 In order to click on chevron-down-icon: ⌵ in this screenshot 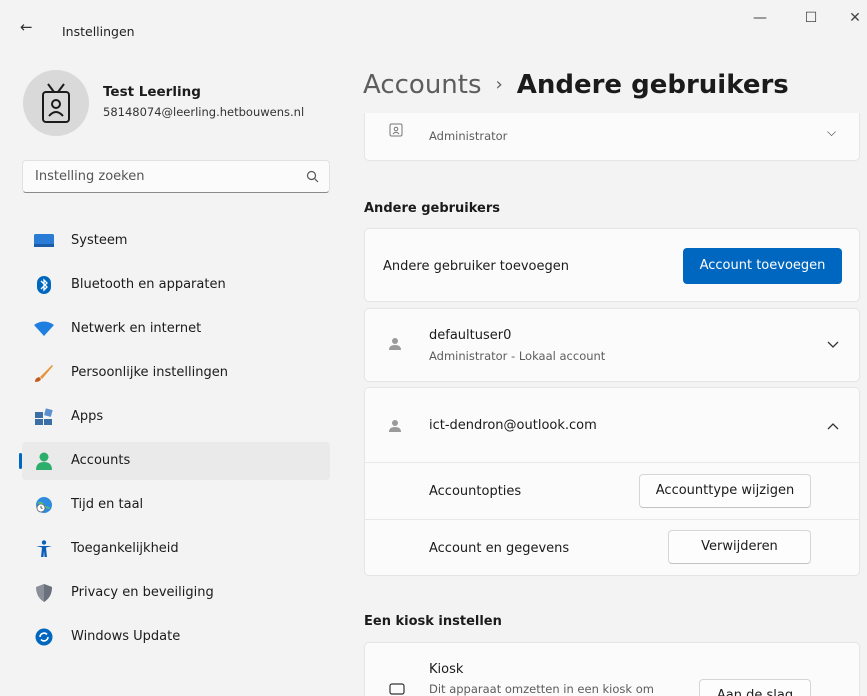, I will do `click(831, 132)`.